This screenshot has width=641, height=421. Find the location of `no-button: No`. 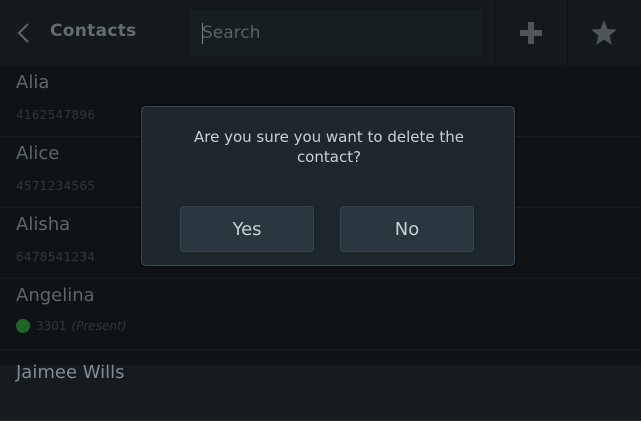

no-button: No is located at coordinates (407, 229).